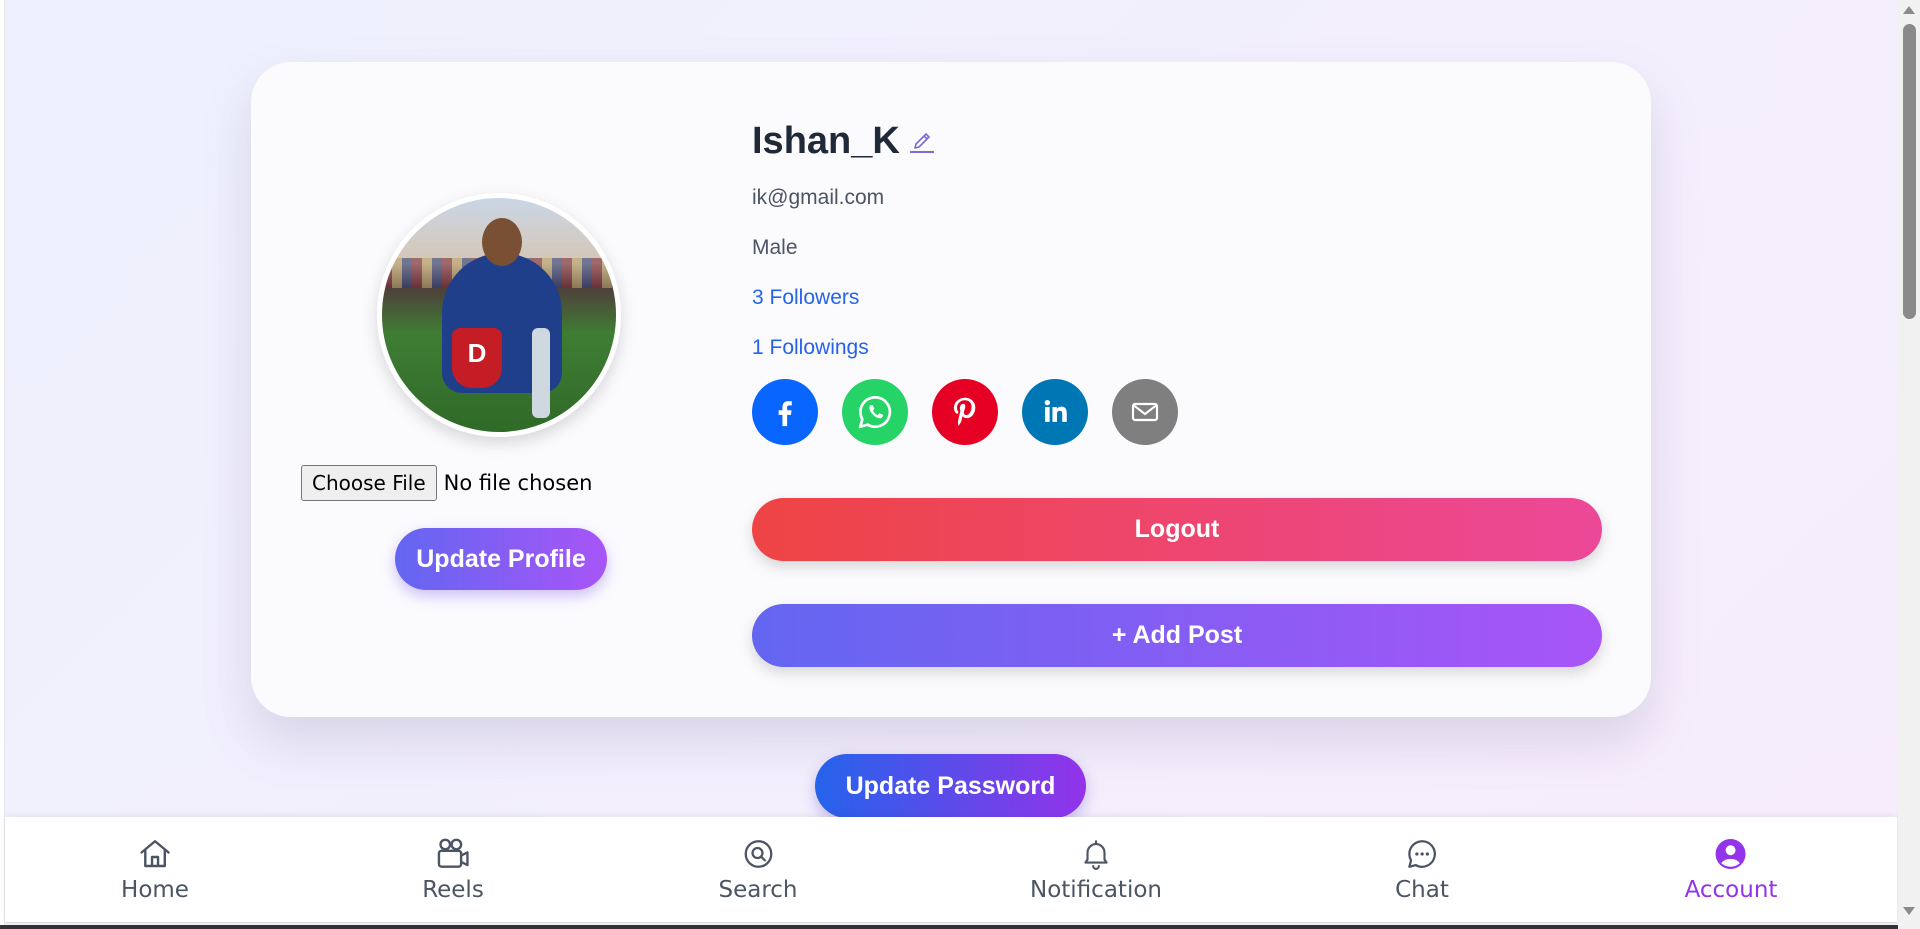  I want to click on window-left-edge, so click(2, 464).